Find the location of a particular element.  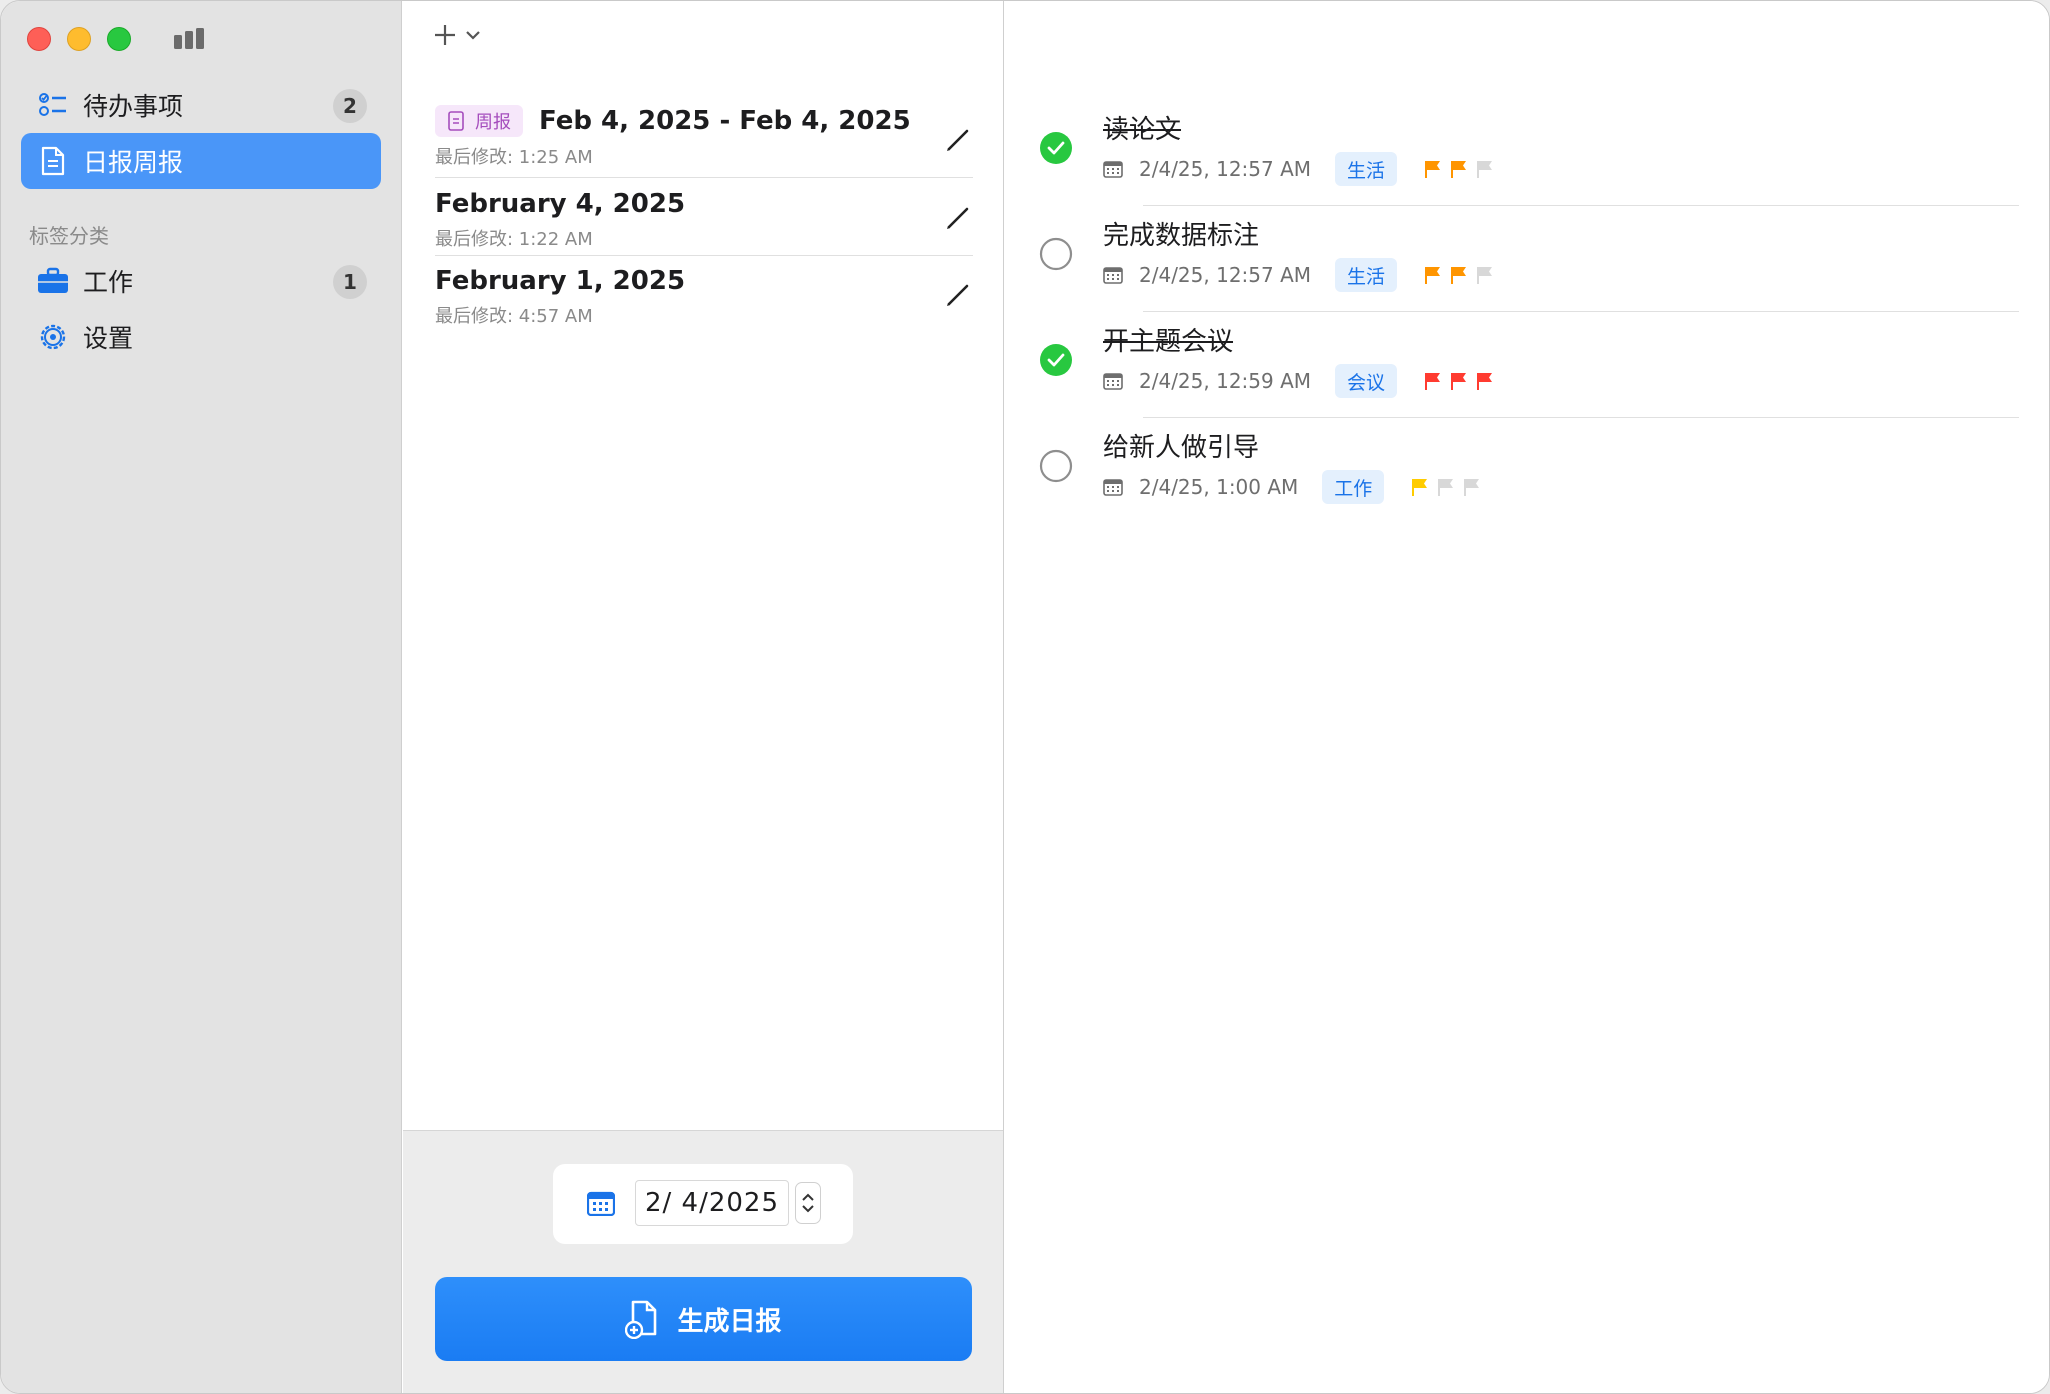

todo-title: 开主题会议 is located at coordinates (1168, 342).